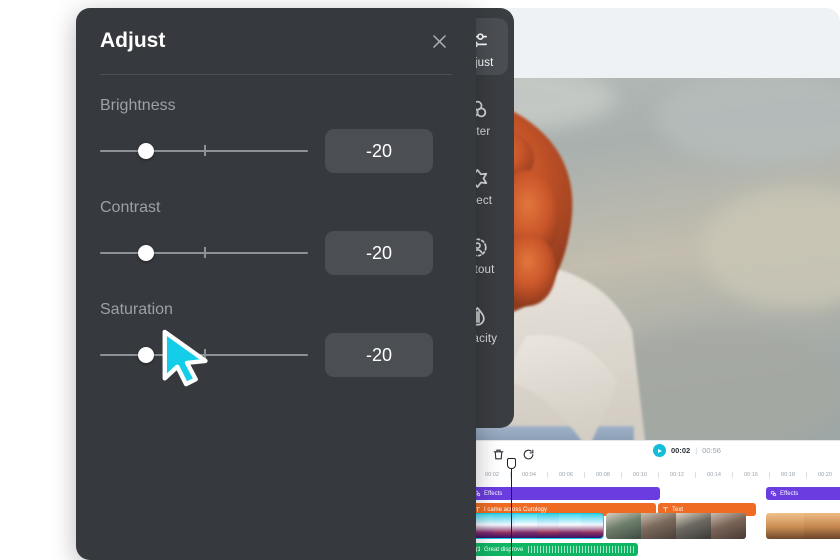 The height and width of the screenshot is (560, 840). I want to click on brightness-value: -20, so click(379, 151).